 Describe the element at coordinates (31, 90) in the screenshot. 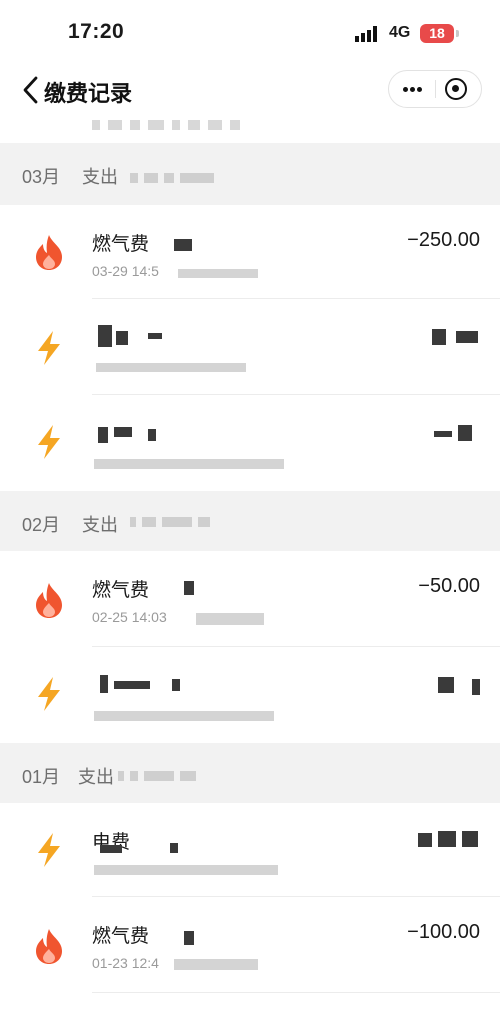

I see `chevron-left-icon` at that location.